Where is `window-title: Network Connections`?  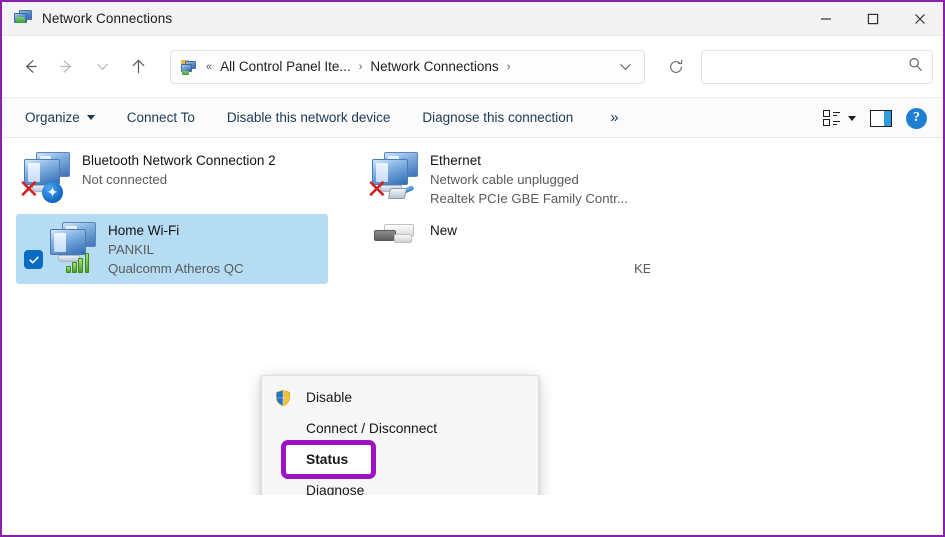
window-title: Network Connections is located at coordinates (107, 18).